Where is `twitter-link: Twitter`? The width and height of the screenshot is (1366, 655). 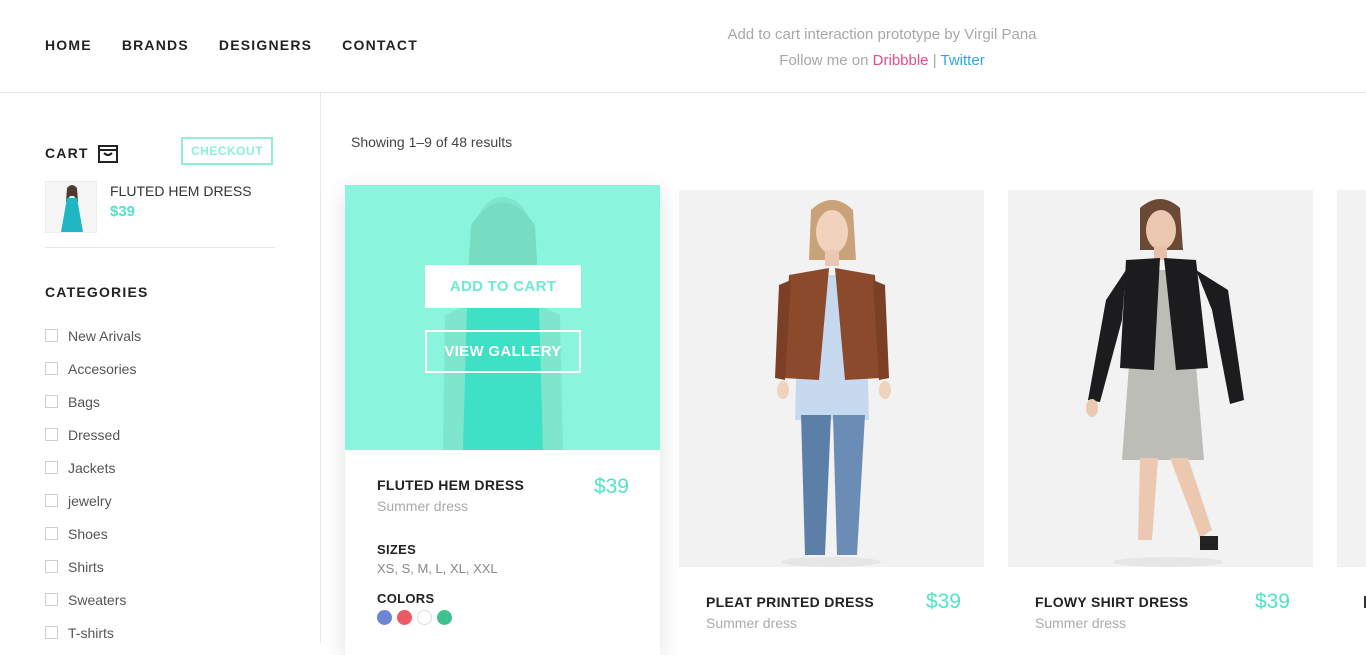 twitter-link: Twitter is located at coordinates (963, 60).